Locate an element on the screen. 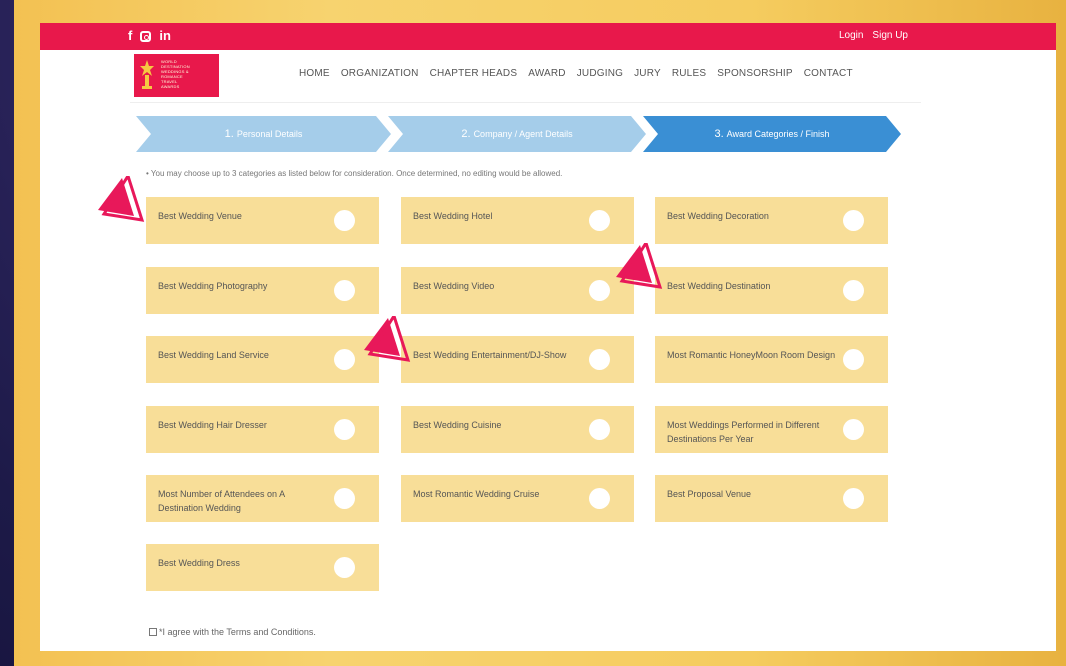 The image size is (1066, 666). signup-link: Sign Up is located at coordinates (890, 35).